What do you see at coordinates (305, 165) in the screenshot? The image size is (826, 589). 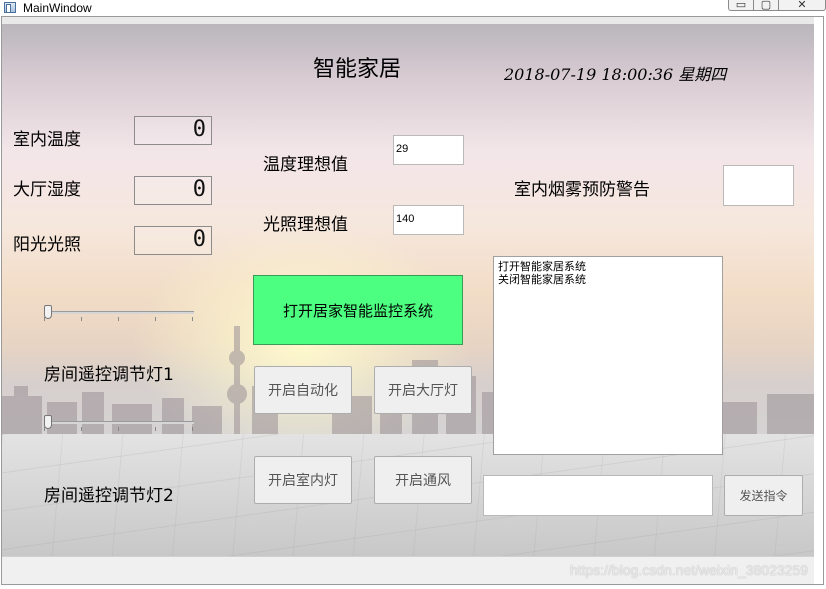 I see `temperature-ideal-label: 温度理想值` at bounding box center [305, 165].